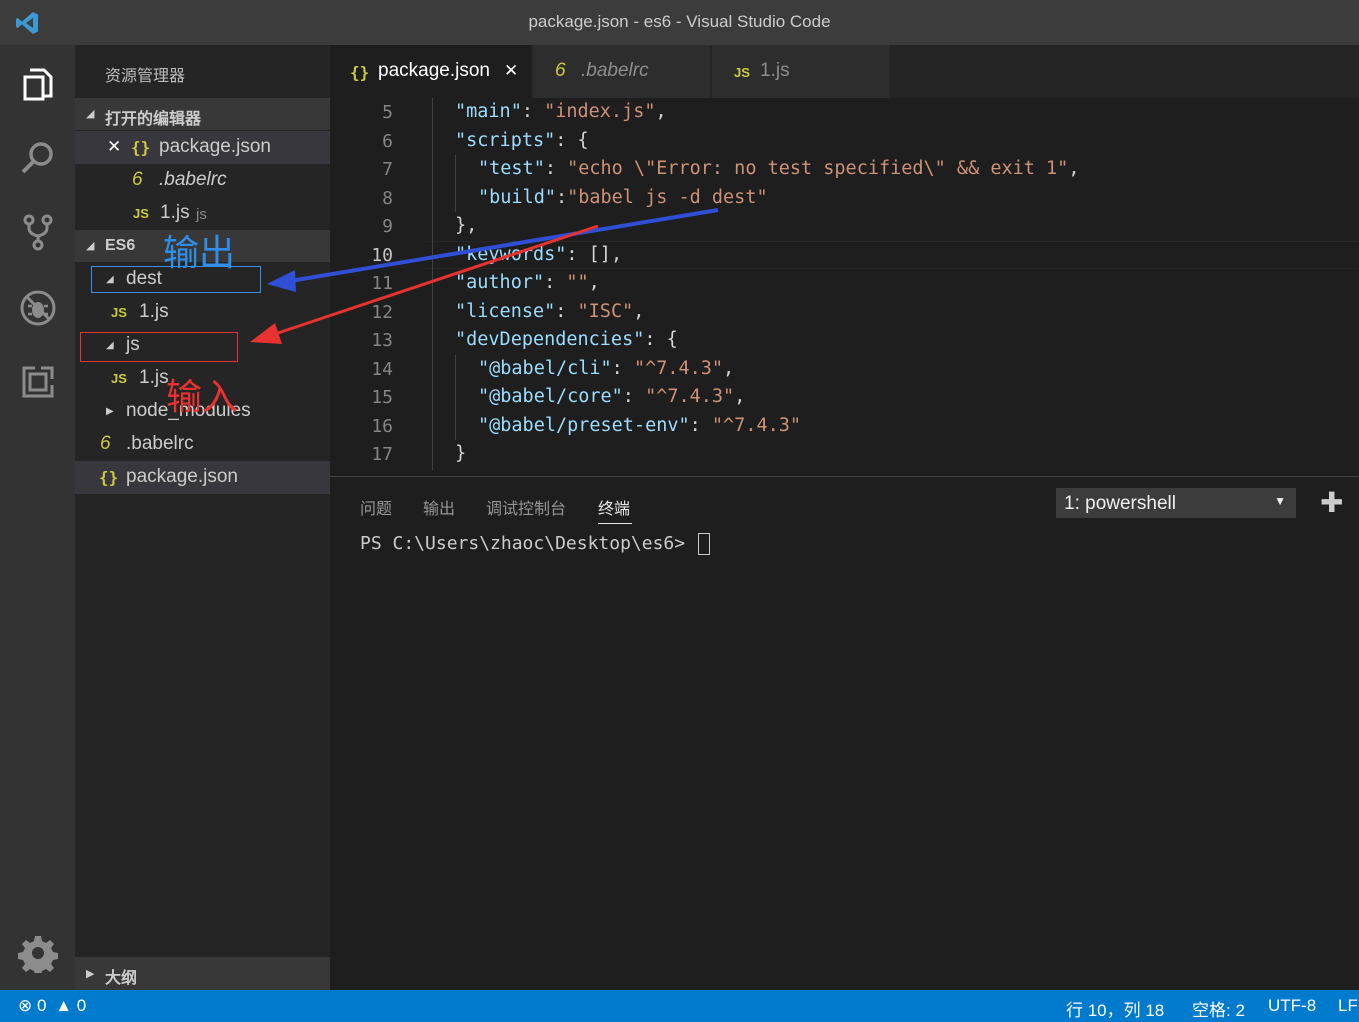 Image resolution: width=1359 pixels, height=1022 pixels. I want to click on tab-debug-console: 调试控制台, so click(526, 507).